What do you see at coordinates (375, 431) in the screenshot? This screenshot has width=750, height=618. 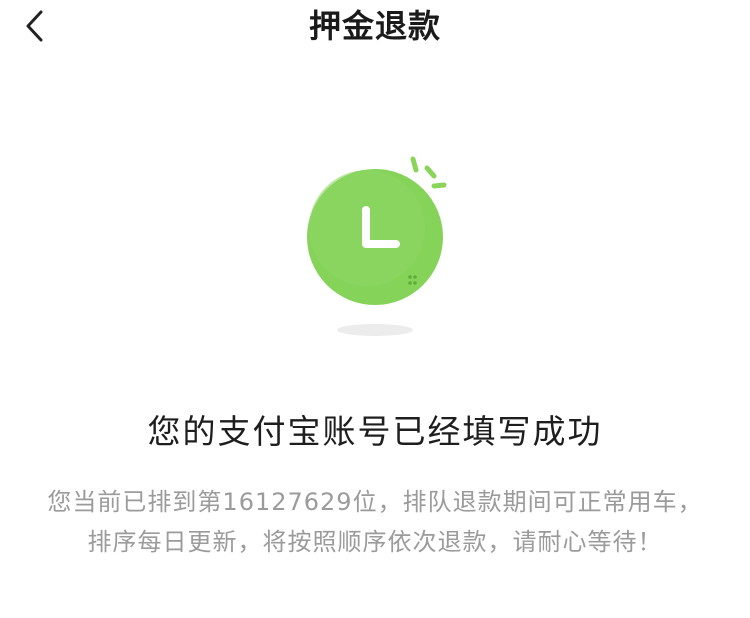 I see `result-headline: 您的支付宝账号已经填写成功` at bounding box center [375, 431].